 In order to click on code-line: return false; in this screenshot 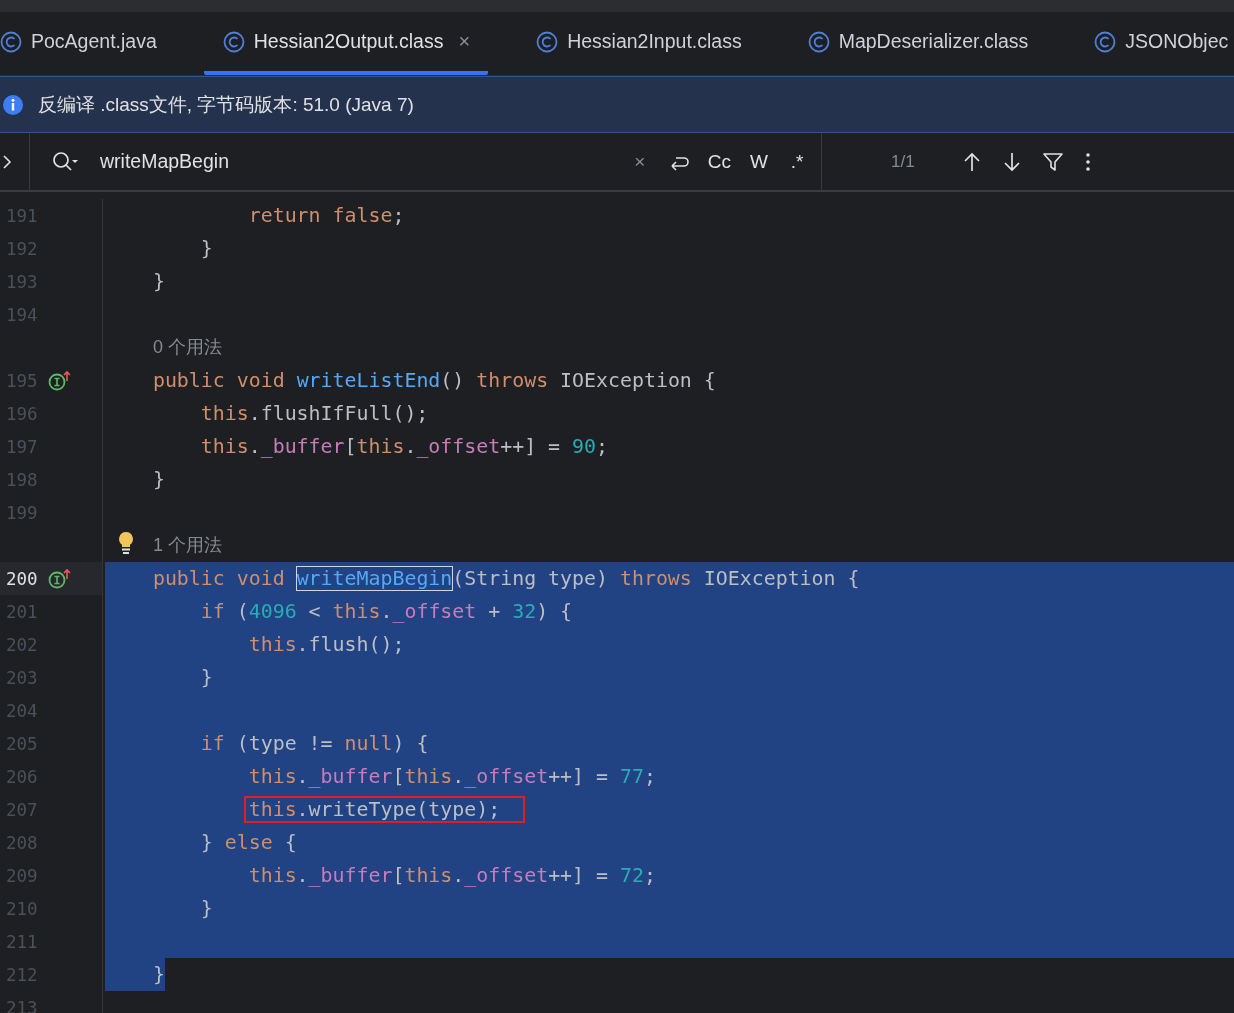, I will do `click(326, 216)`.